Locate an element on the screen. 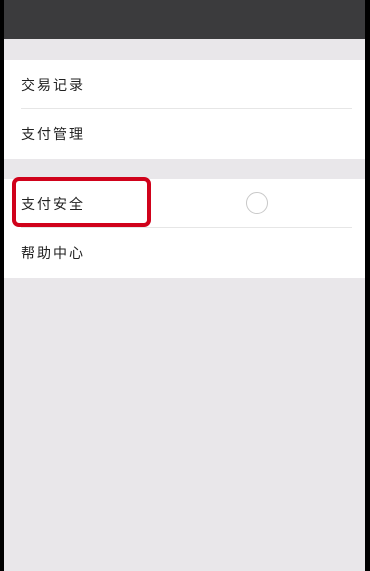 The width and height of the screenshot is (370, 571). menu-item-label: 交易记录 is located at coordinates (53, 85).